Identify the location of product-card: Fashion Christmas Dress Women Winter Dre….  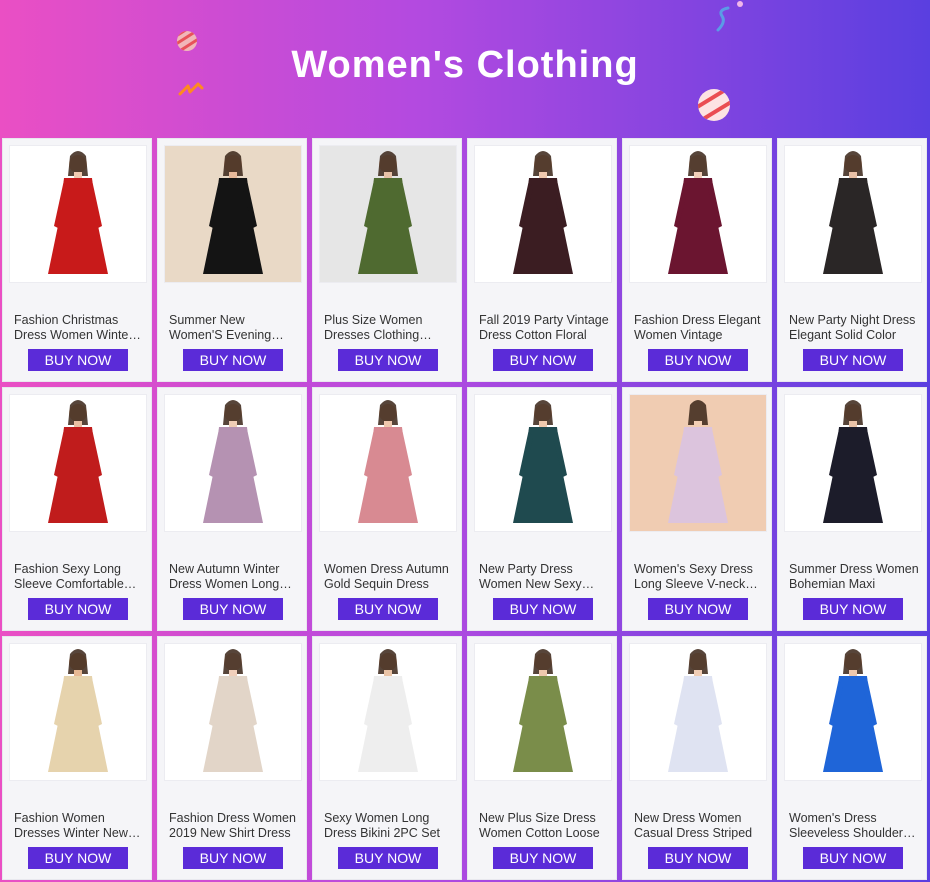
(77, 260).